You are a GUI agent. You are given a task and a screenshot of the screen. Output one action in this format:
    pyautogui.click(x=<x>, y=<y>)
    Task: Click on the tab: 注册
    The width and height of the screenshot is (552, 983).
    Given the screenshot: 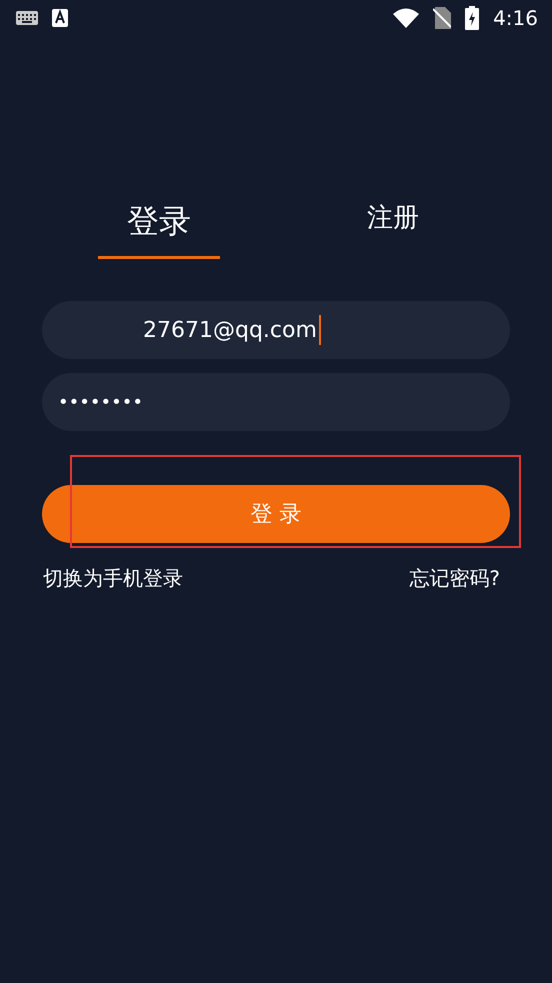 What is the action you would take?
    pyautogui.click(x=393, y=233)
    